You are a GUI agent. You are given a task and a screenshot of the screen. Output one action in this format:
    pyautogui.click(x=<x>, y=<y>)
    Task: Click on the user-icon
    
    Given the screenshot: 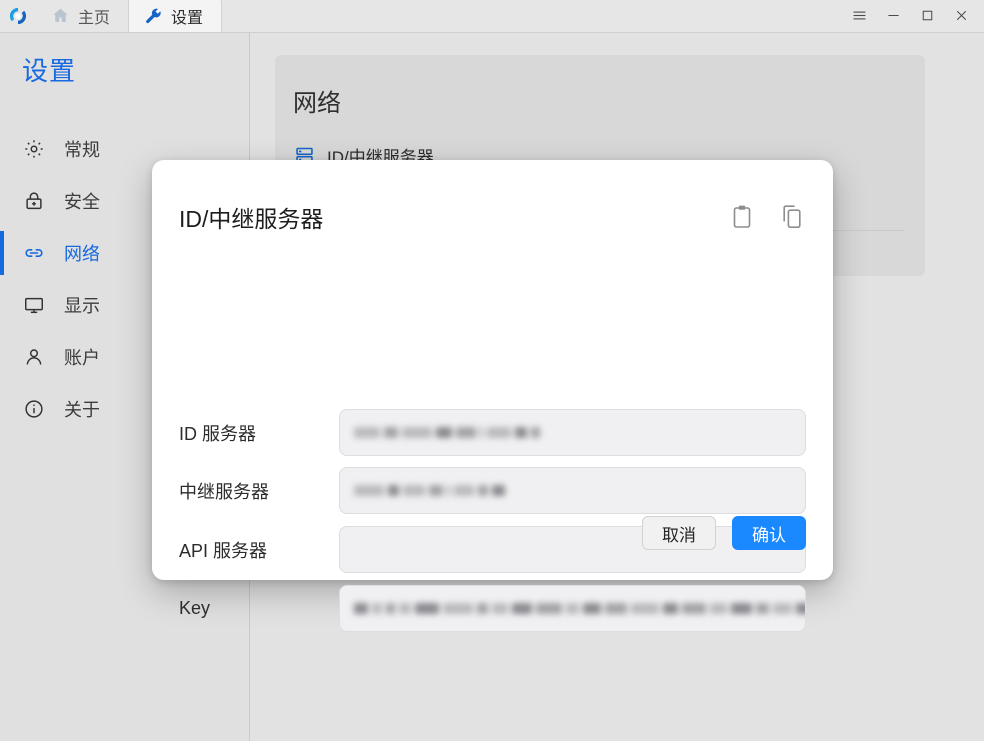 What is the action you would take?
    pyautogui.click(x=34, y=357)
    